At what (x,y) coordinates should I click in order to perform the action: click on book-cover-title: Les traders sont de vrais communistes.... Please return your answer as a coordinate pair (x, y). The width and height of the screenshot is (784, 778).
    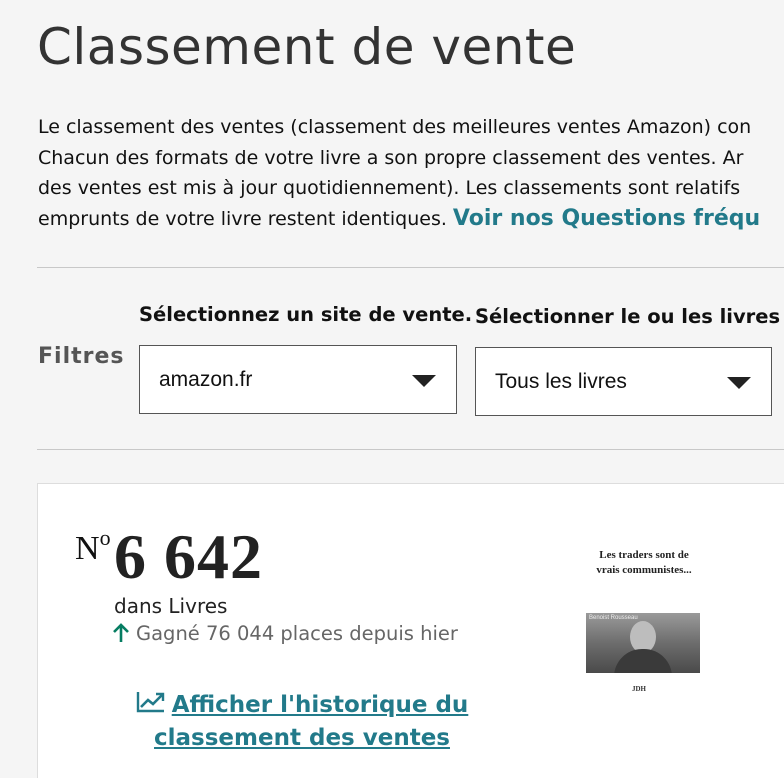
    Looking at the image, I should click on (644, 563).